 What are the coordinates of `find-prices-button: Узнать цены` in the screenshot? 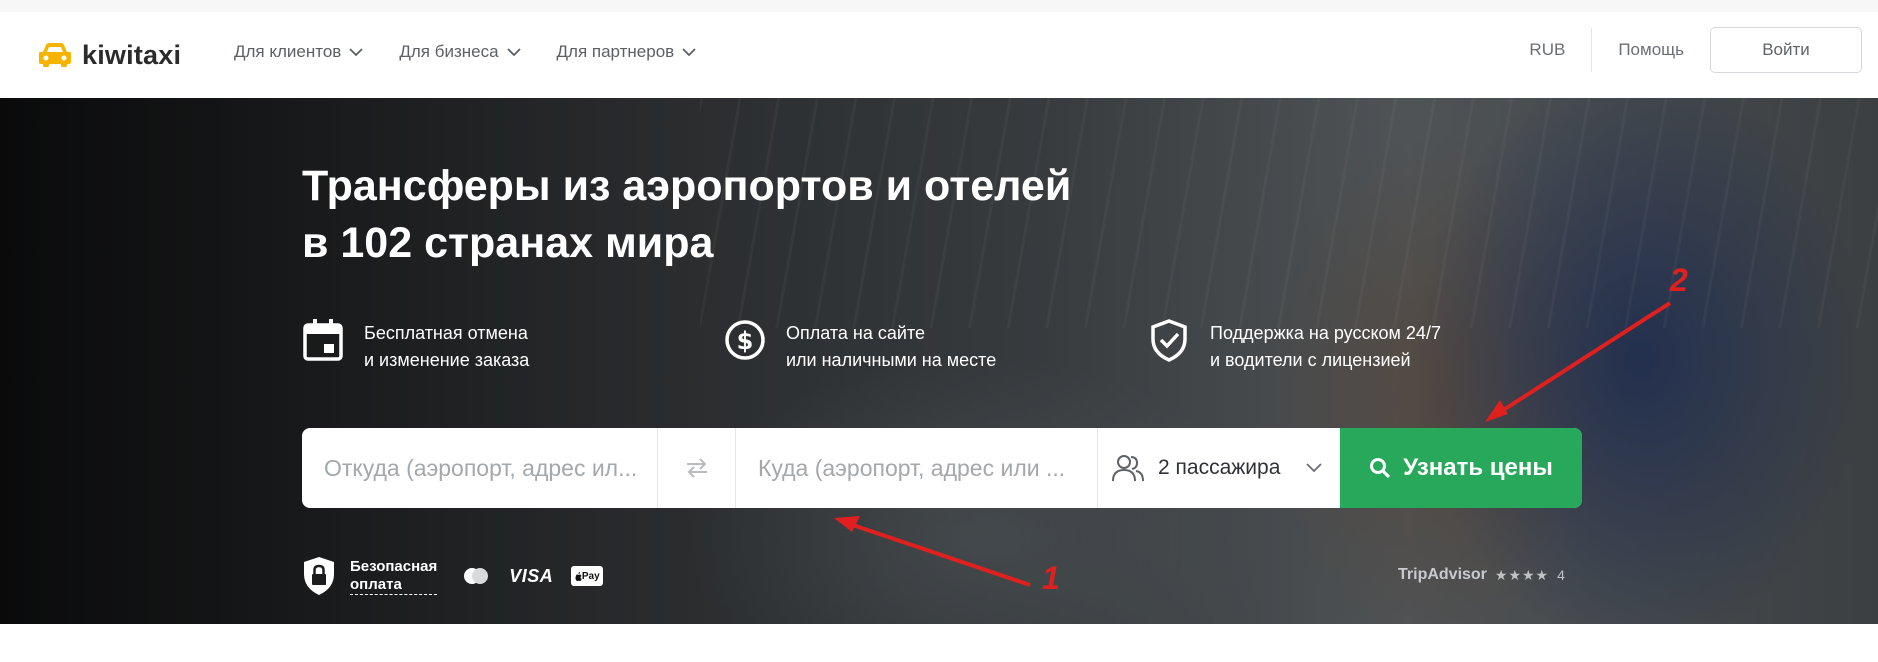 It's located at (1461, 468).